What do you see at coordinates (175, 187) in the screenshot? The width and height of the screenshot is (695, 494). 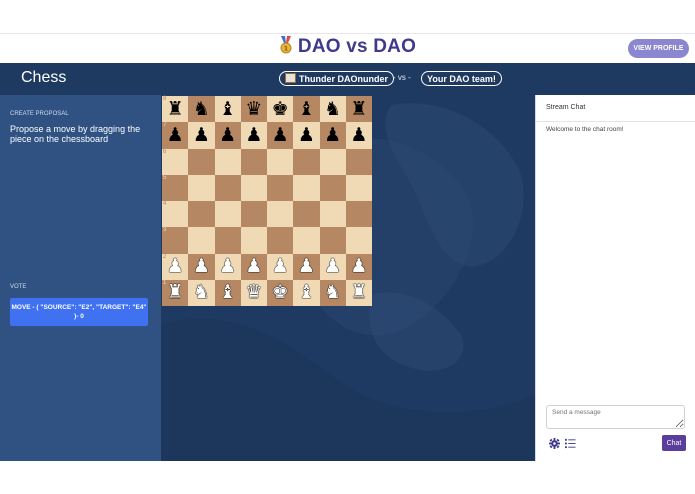 I see `board-square: 5` at bounding box center [175, 187].